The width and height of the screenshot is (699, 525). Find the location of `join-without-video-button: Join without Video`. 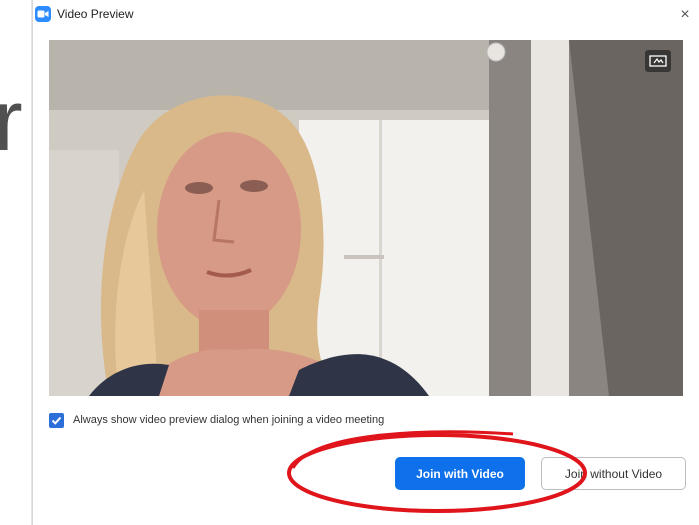

join-without-video-button: Join without Video is located at coordinates (613, 473).